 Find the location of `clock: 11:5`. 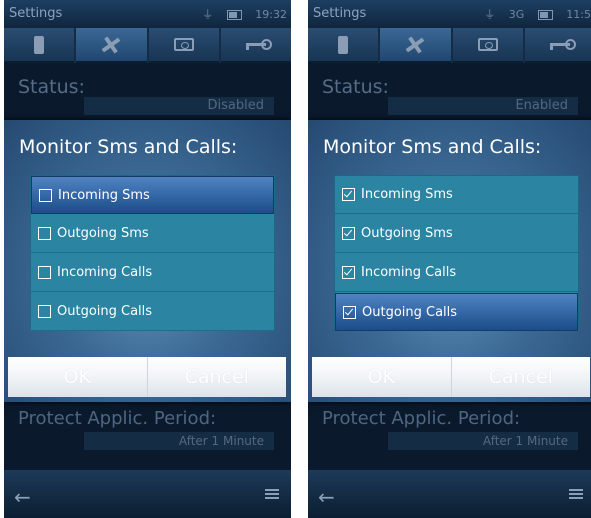

clock: 11:5 is located at coordinates (578, 14).